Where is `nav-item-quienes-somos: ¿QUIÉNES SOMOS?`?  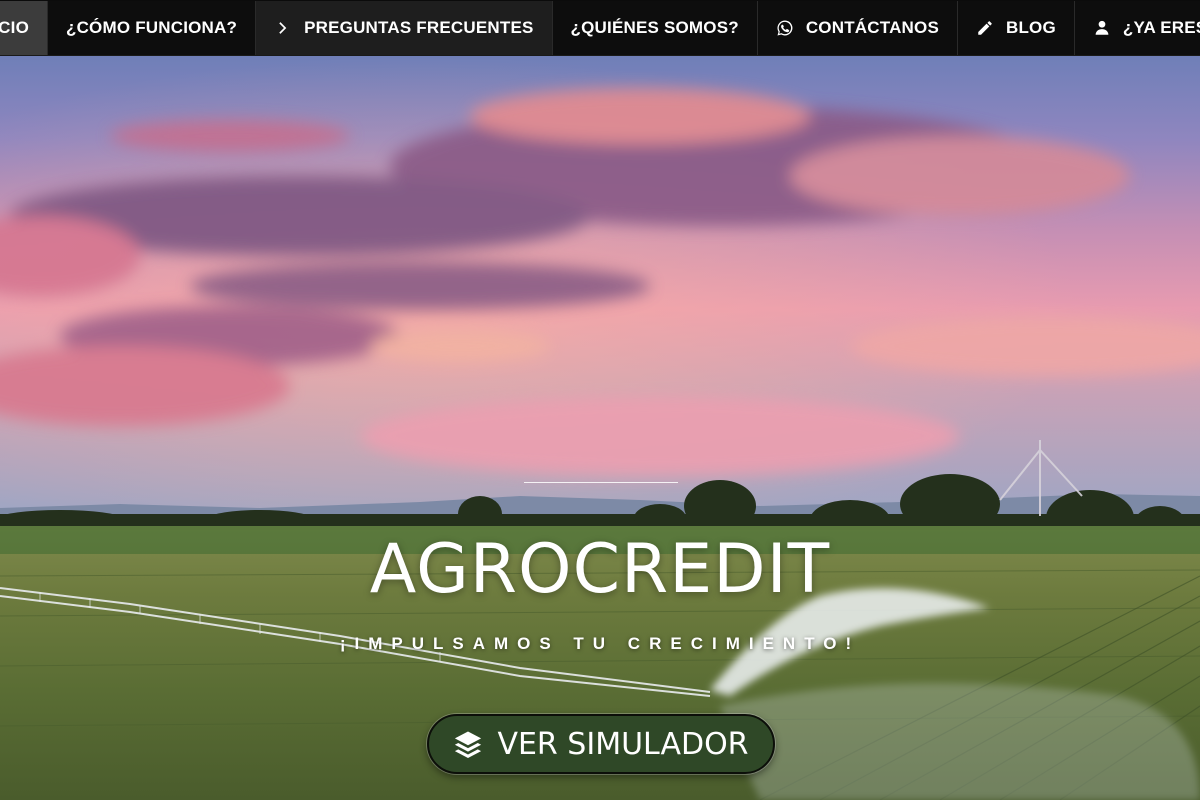 nav-item-quienes-somos: ¿QUIÉNES SOMOS? is located at coordinates (655, 28).